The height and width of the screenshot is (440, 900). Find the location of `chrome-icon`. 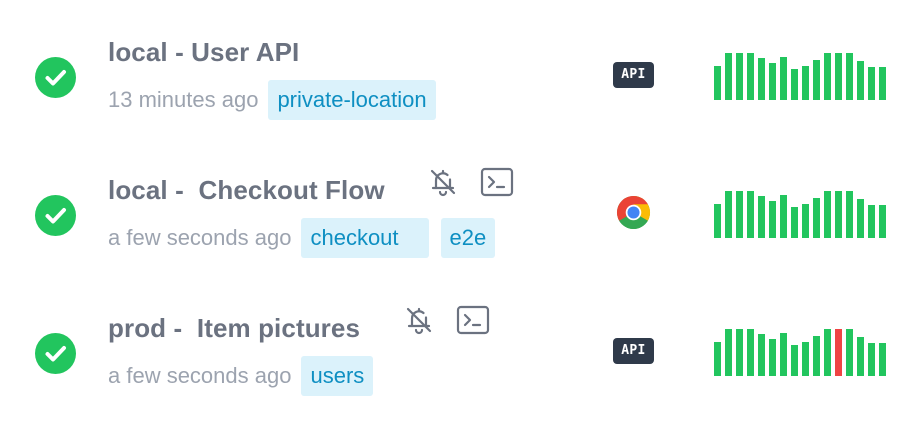

chrome-icon is located at coordinates (633, 212).